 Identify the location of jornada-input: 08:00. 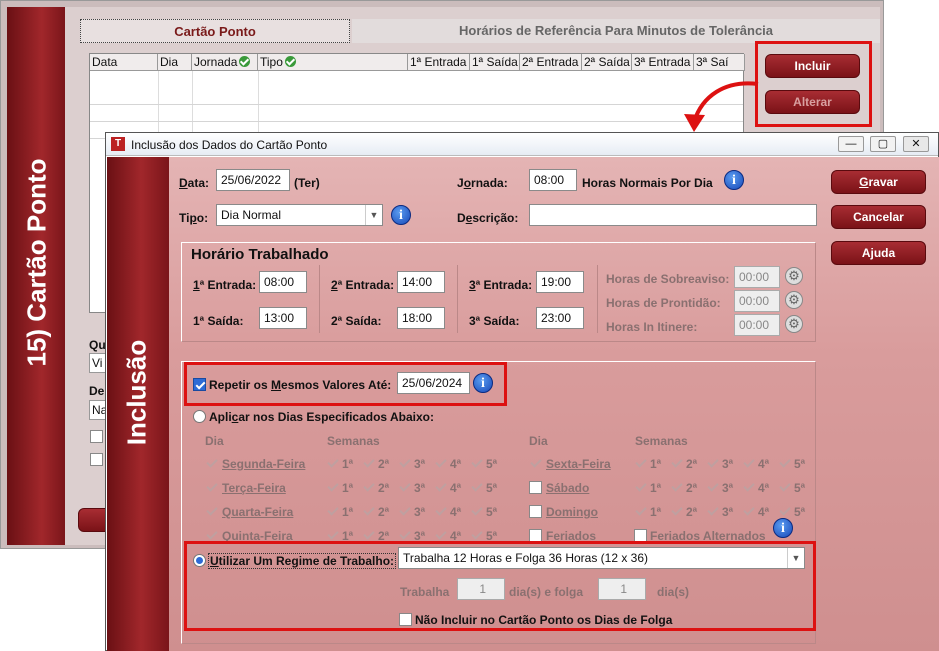
(553, 180).